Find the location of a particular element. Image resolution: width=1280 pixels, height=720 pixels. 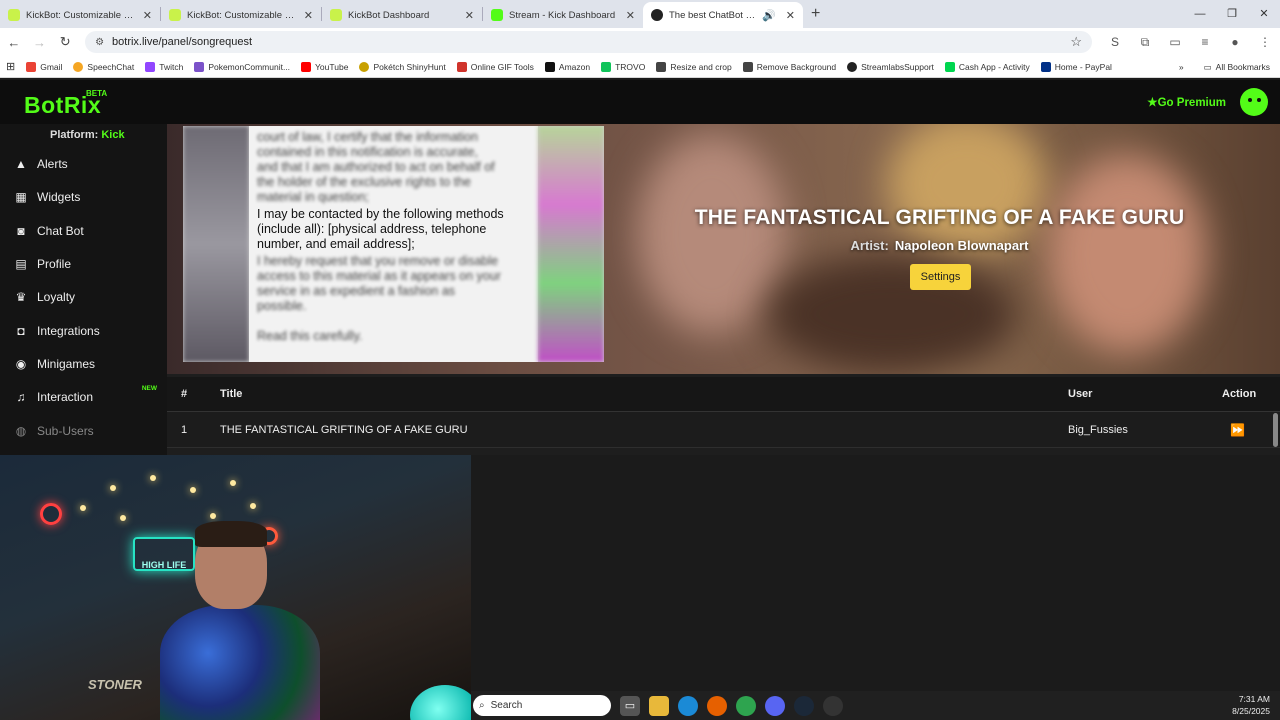

row-user: Big_Fussies is located at coordinates (1098, 429).